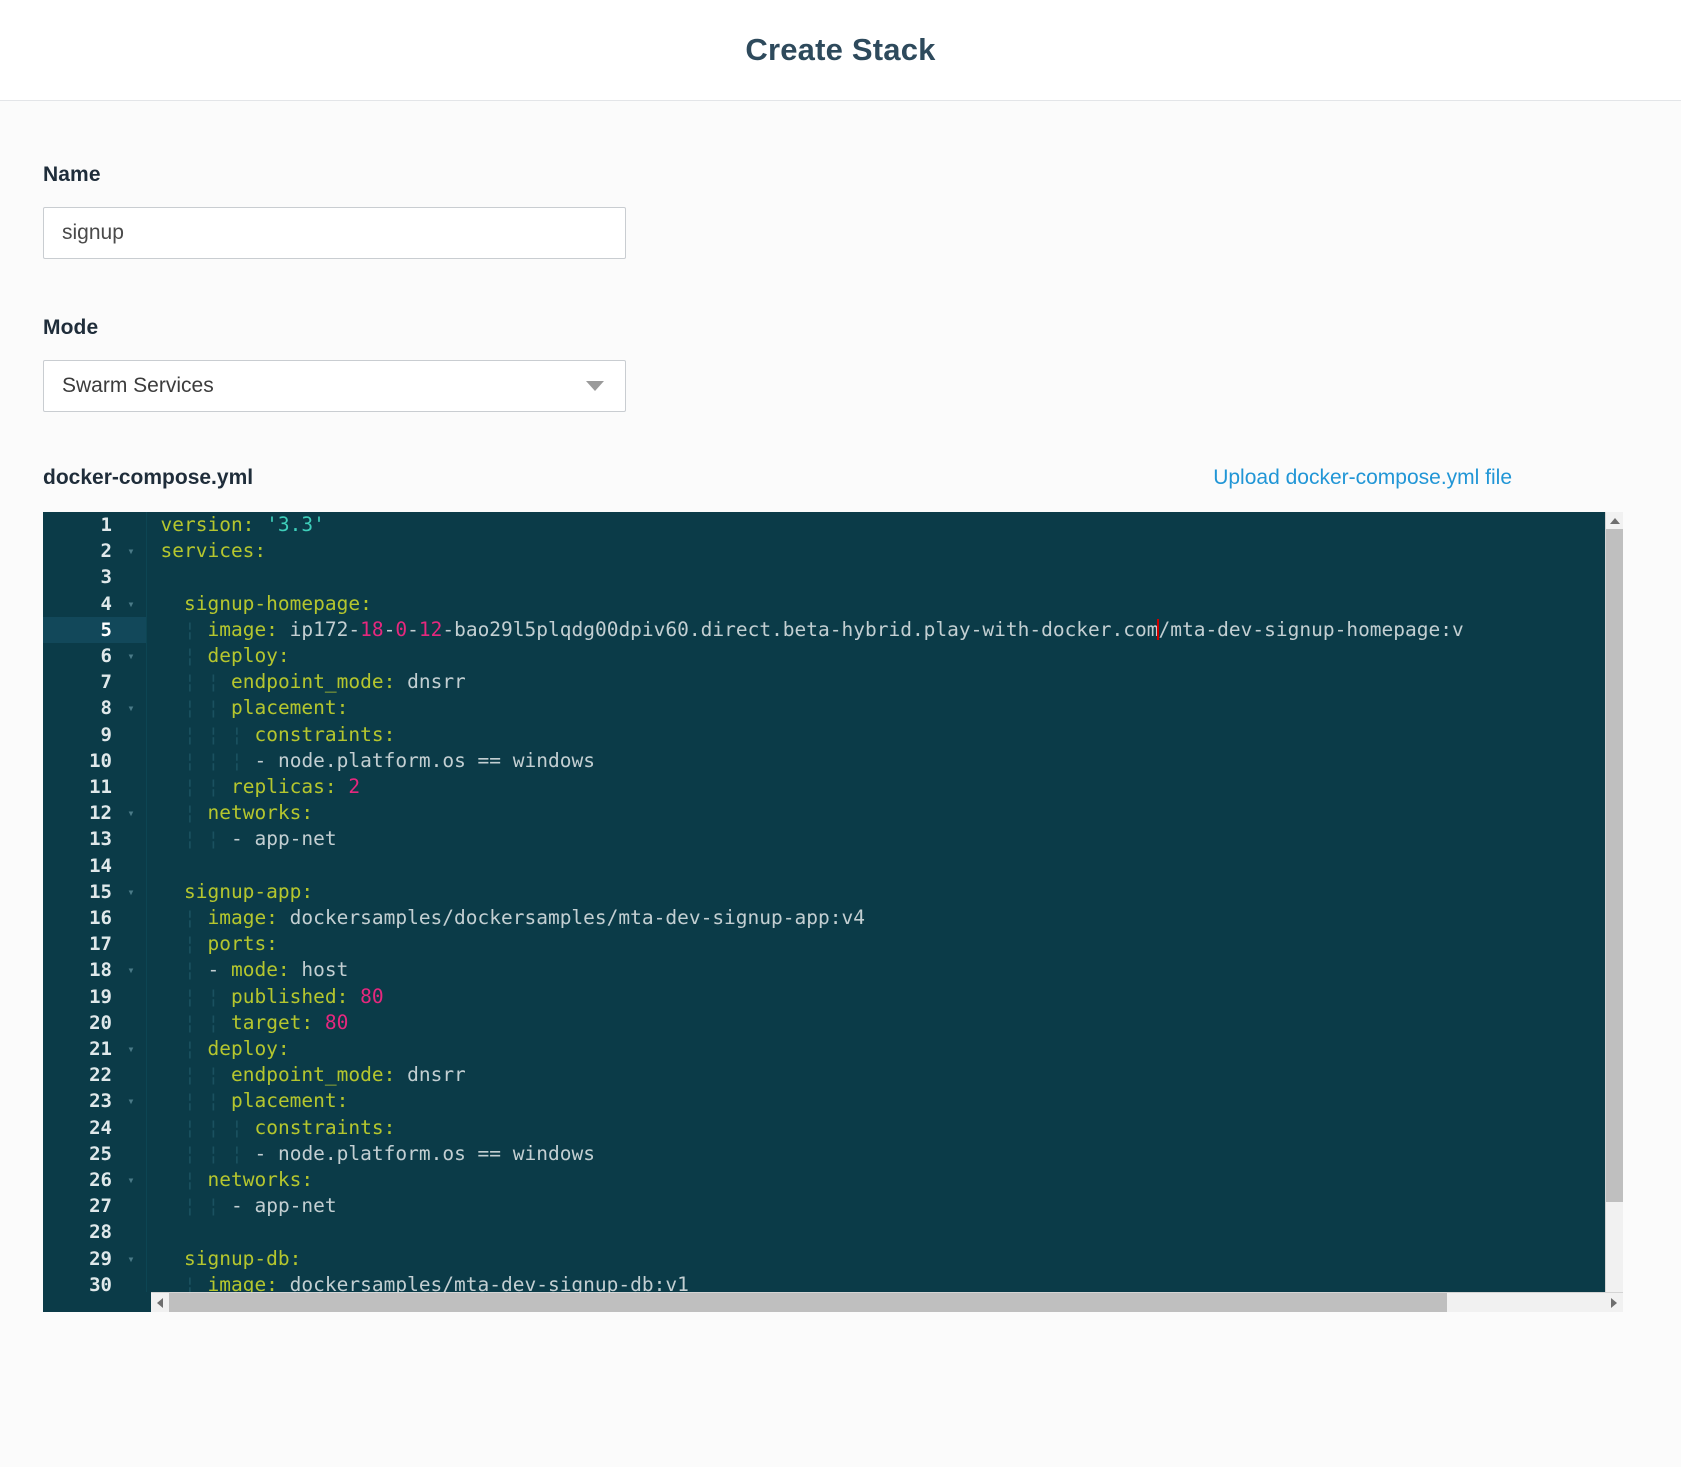 This screenshot has width=1681, height=1467. I want to click on line-number: 3, so click(82, 577).